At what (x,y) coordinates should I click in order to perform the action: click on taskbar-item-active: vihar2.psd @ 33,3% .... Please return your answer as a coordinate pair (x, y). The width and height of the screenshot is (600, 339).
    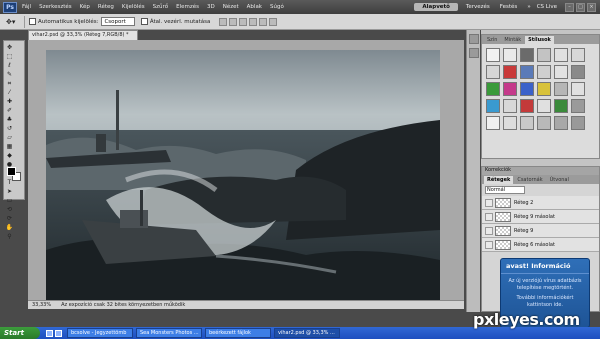
    Looking at the image, I should click on (307, 333).